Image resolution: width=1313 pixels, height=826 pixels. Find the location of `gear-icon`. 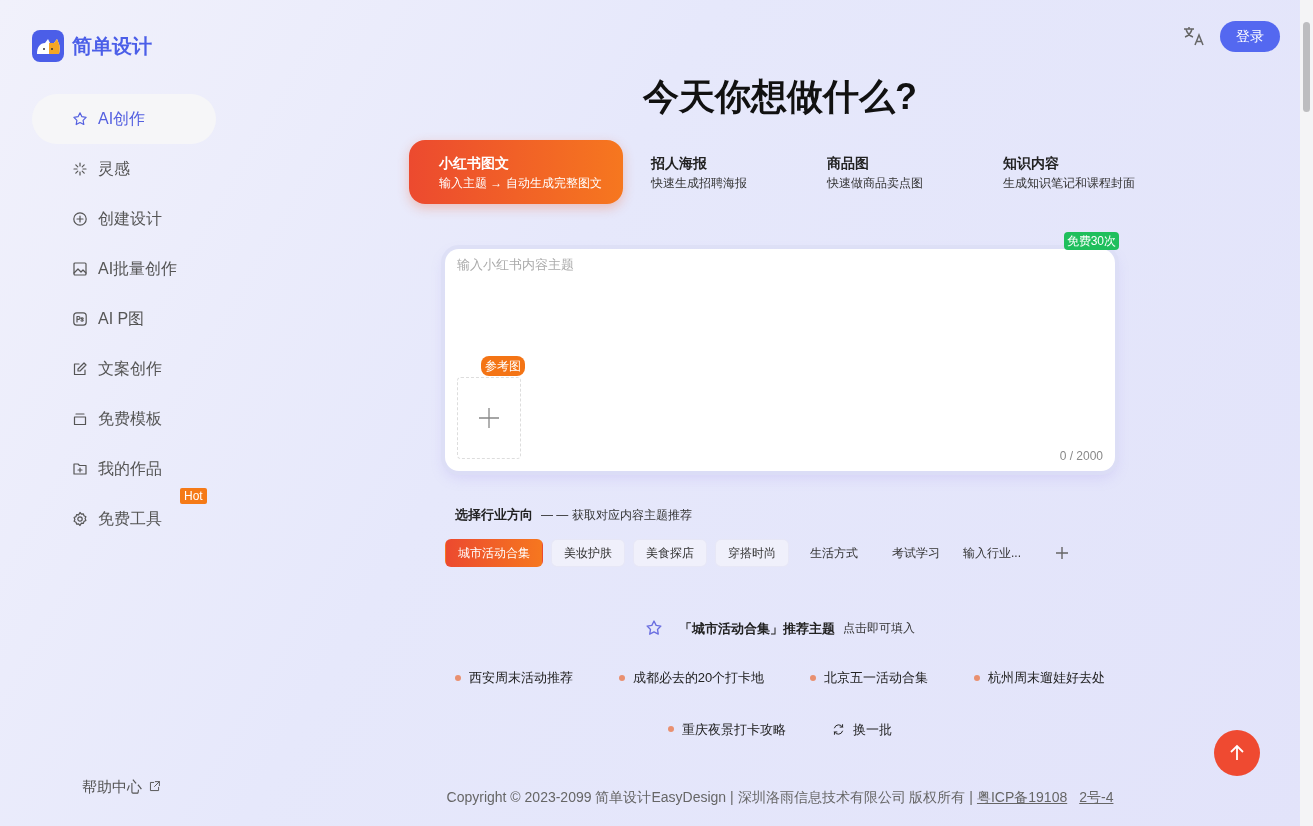

gear-icon is located at coordinates (80, 519).